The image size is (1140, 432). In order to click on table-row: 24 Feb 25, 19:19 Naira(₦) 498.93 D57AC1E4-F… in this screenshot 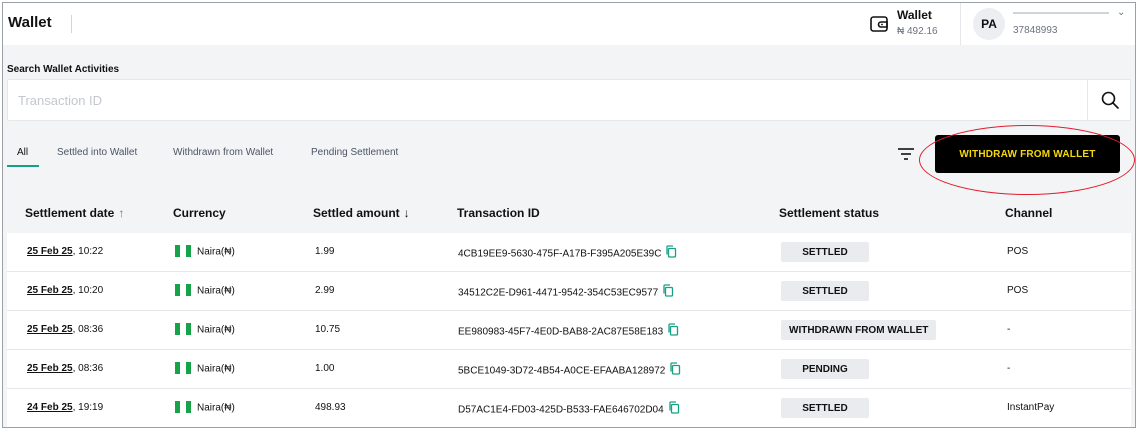, I will do `click(569, 408)`.